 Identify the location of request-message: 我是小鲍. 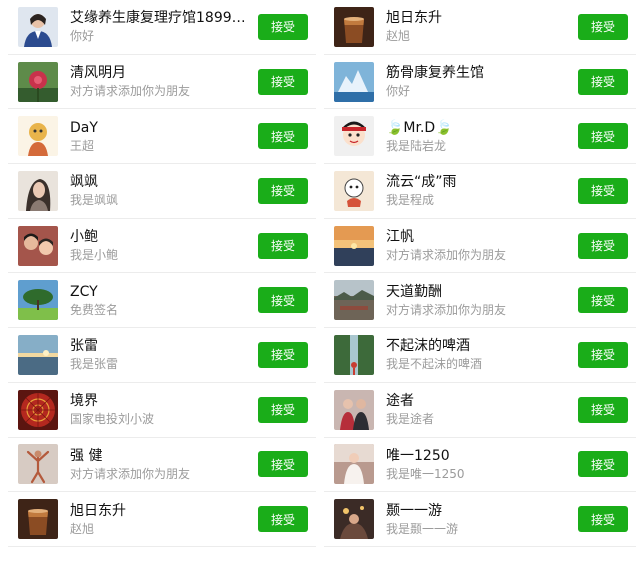
(94, 255).